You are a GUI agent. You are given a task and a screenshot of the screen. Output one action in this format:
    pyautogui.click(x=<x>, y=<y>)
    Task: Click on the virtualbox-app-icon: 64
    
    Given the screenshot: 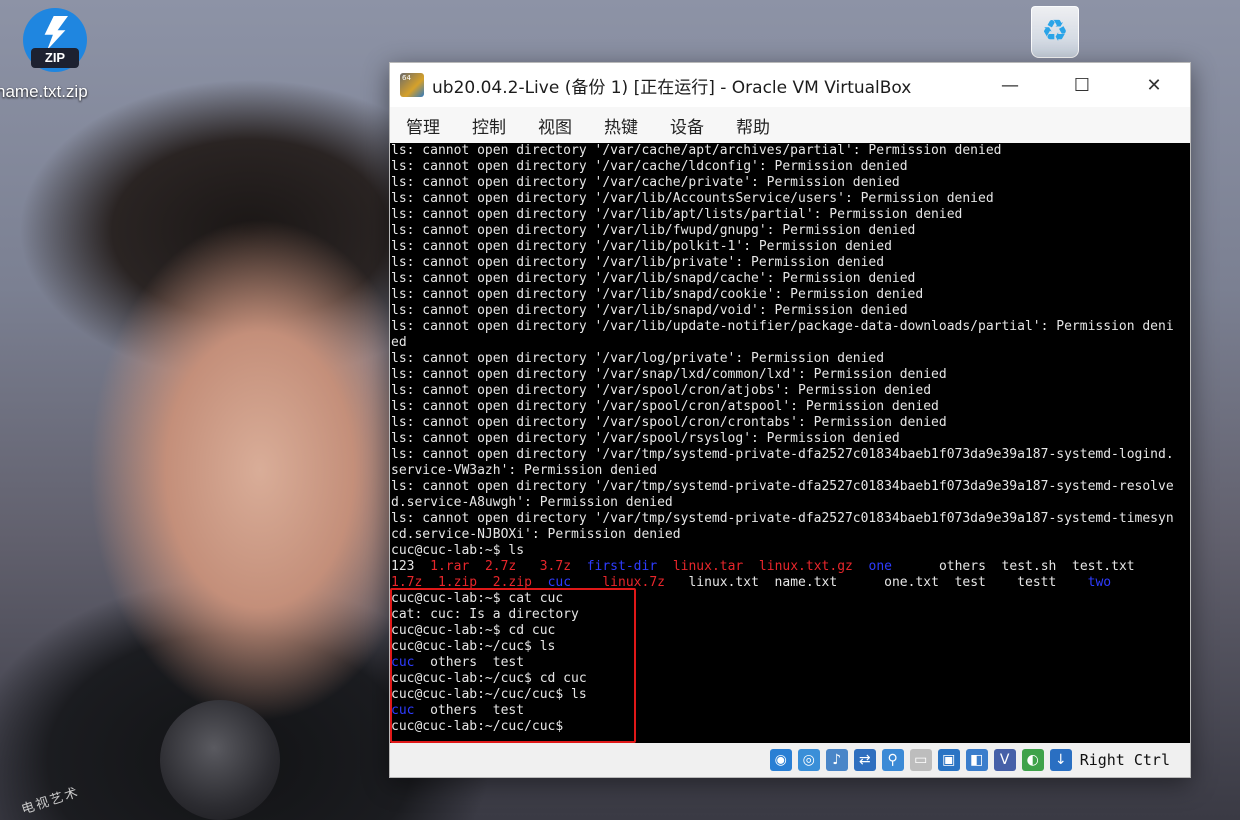 What is the action you would take?
    pyautogui.click(x=412, y=85)
    